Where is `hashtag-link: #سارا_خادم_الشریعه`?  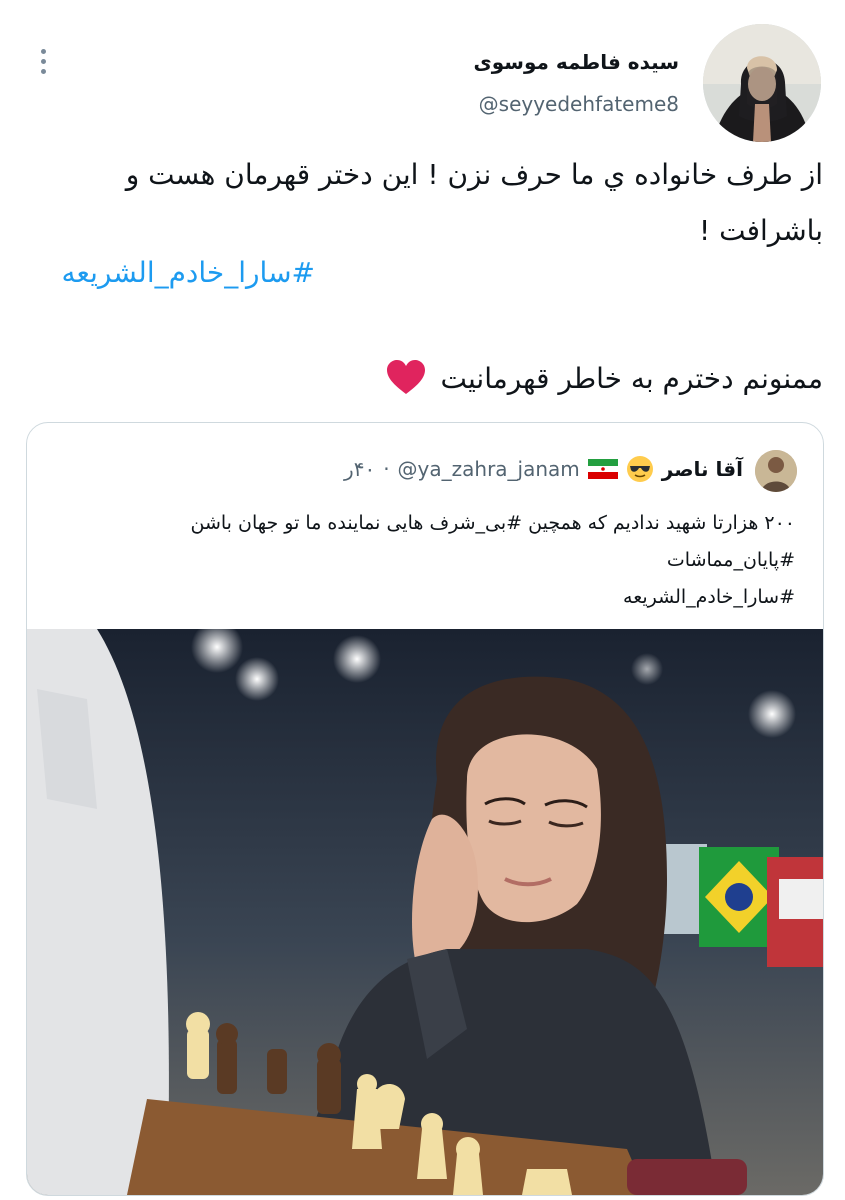
hashtag-link: #سارا_خادم_الشریعه is located at coordinates (188, 272).